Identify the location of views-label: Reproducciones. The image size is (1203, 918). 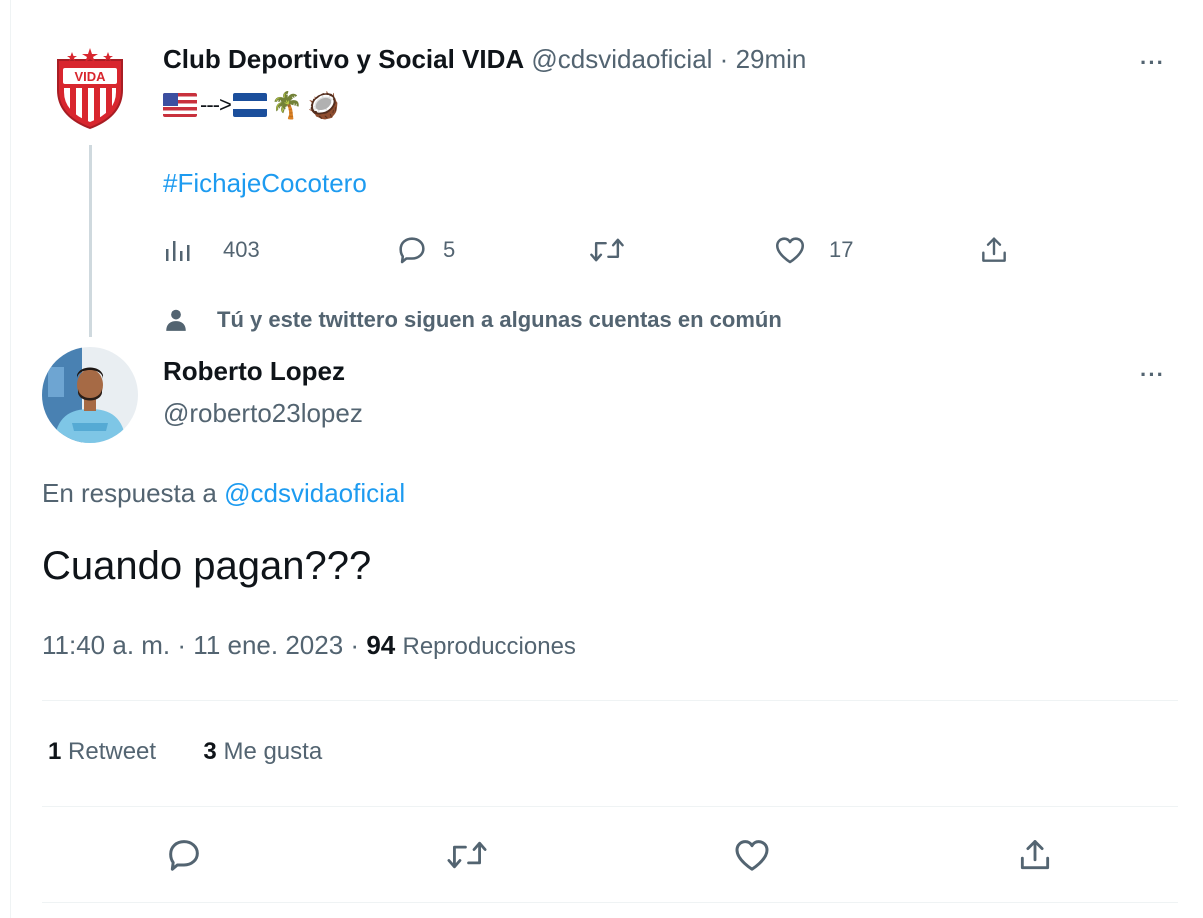
(489, 646).